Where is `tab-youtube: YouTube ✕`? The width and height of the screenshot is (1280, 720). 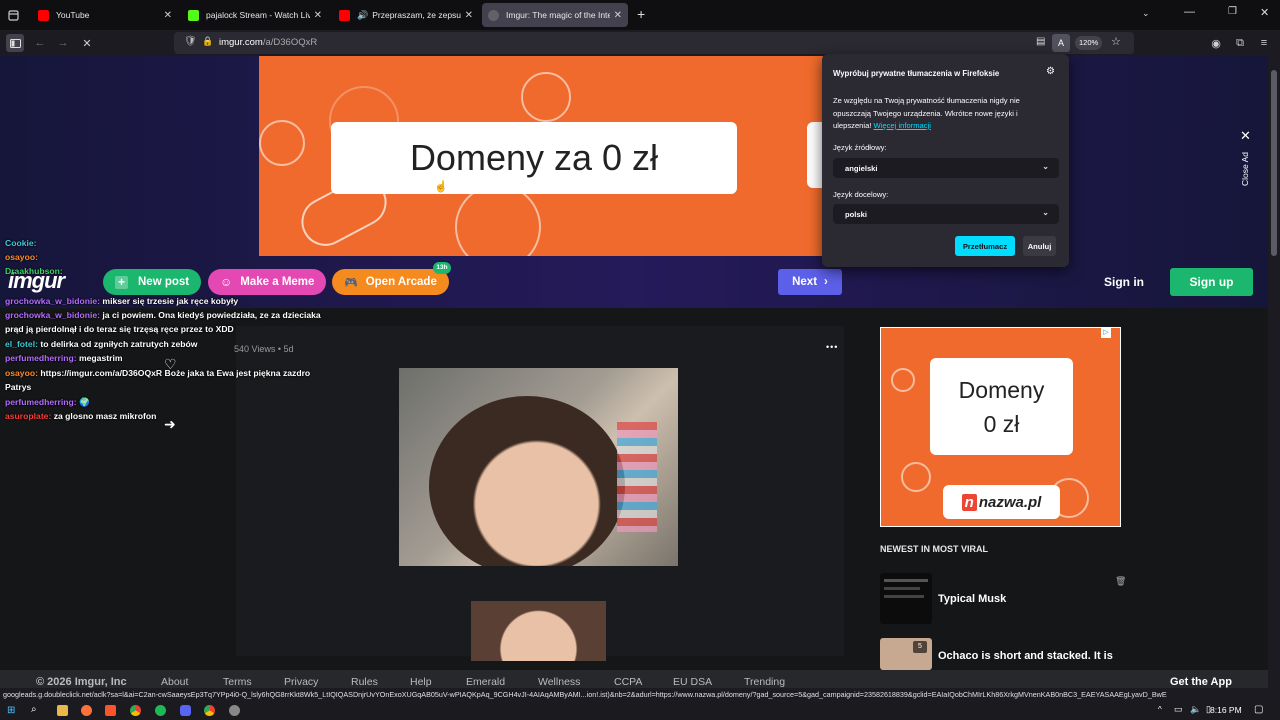 tab-youtube: YouTube ✕ is located at coordinates (105, 15).